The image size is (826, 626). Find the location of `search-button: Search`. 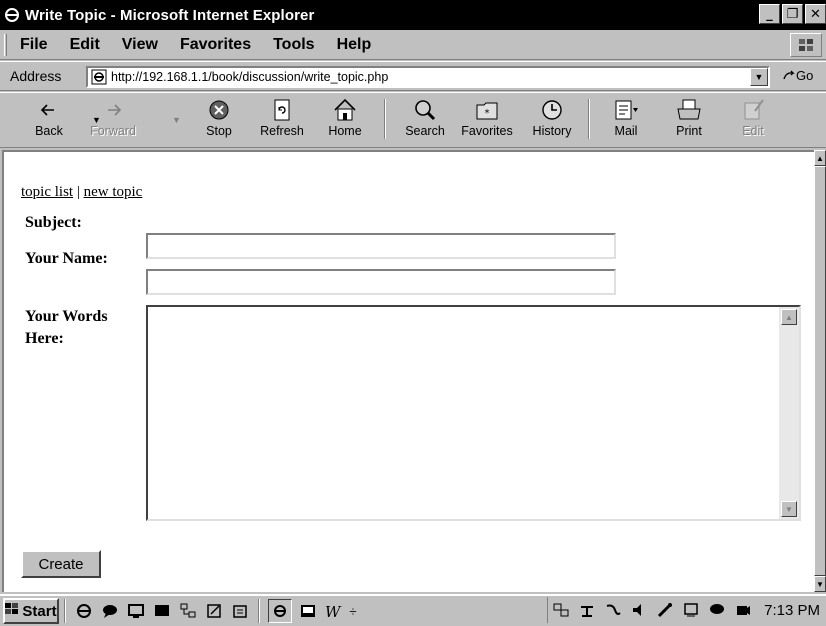

search-button: Search is located at coordinates (425, 121).